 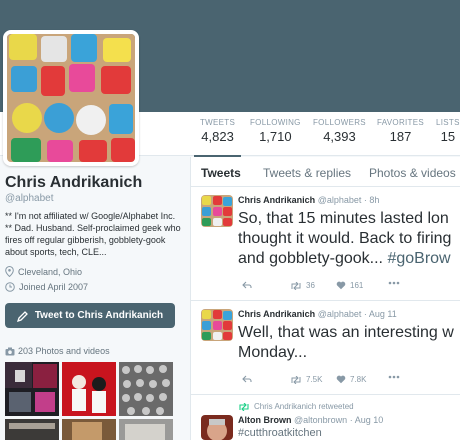 I want to click on tweet-to-label: Tweet to Chris Andrikanich, so click(x=99, y=315).